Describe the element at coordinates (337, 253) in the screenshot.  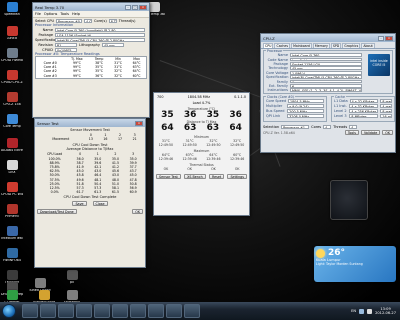
I see `weather-temperature: 26°` at that location.